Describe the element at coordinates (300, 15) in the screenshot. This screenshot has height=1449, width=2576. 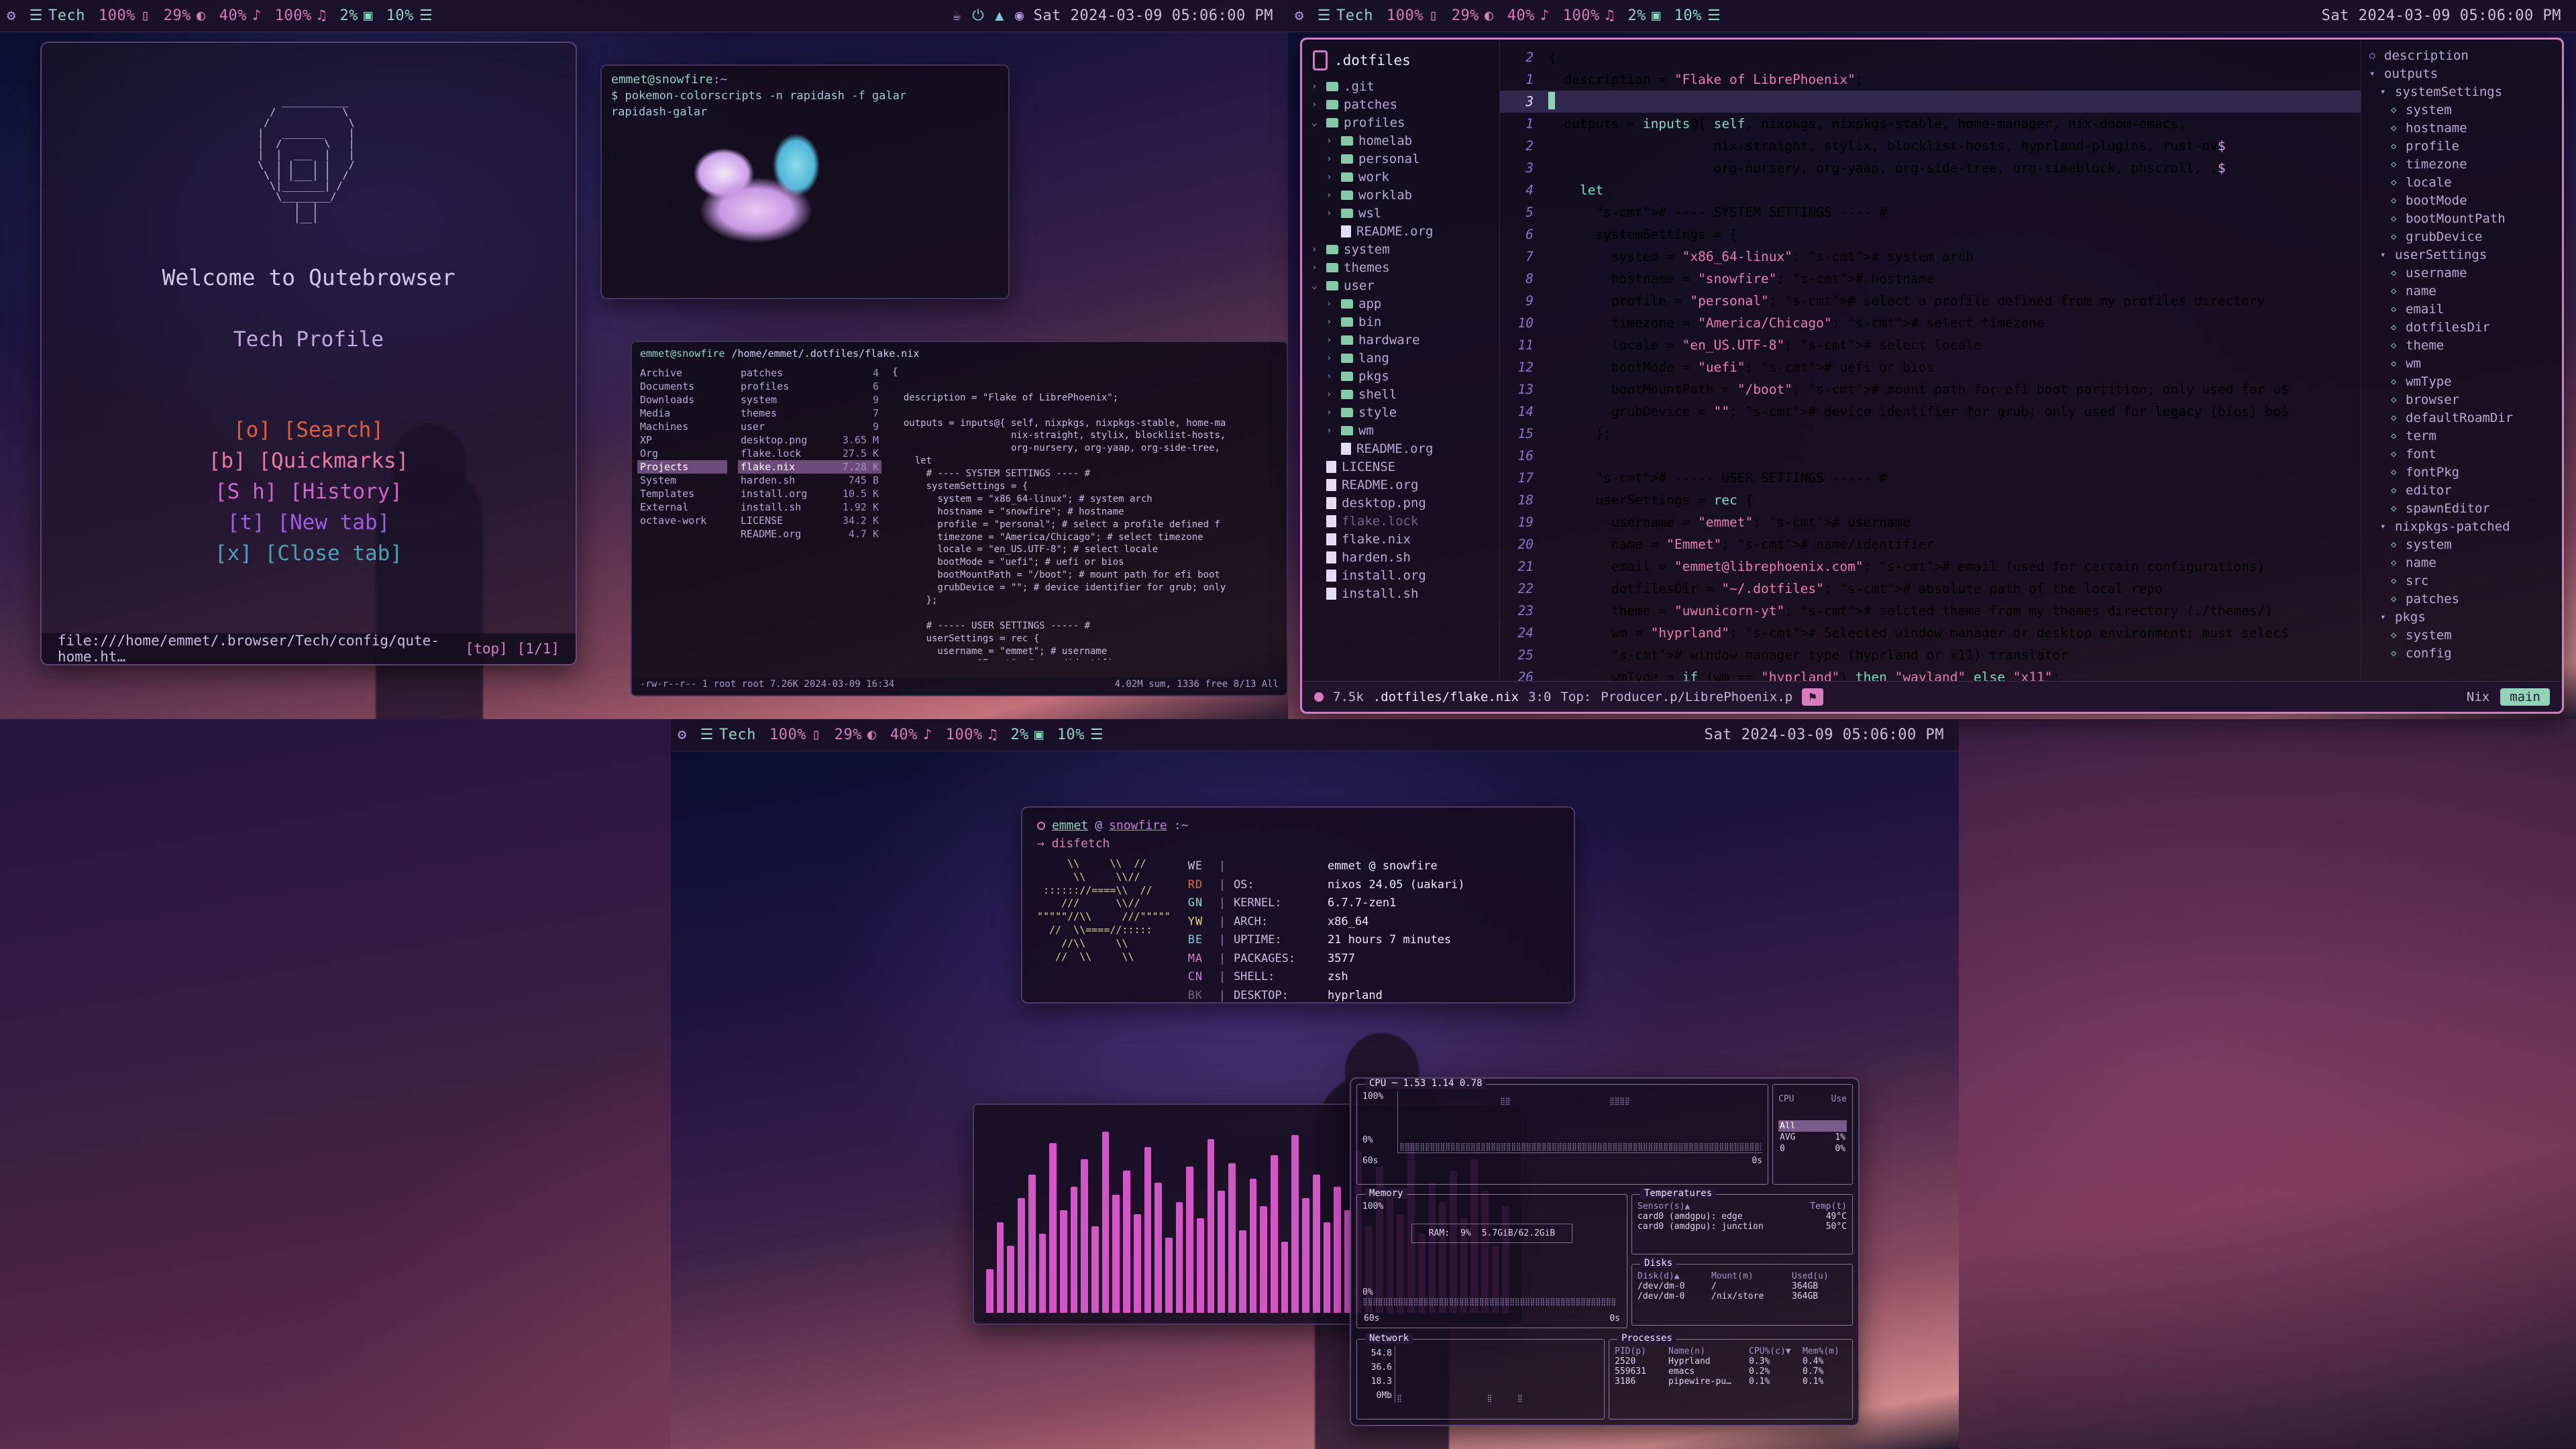
I see `mic-indicator: 100% ♫` at that location.